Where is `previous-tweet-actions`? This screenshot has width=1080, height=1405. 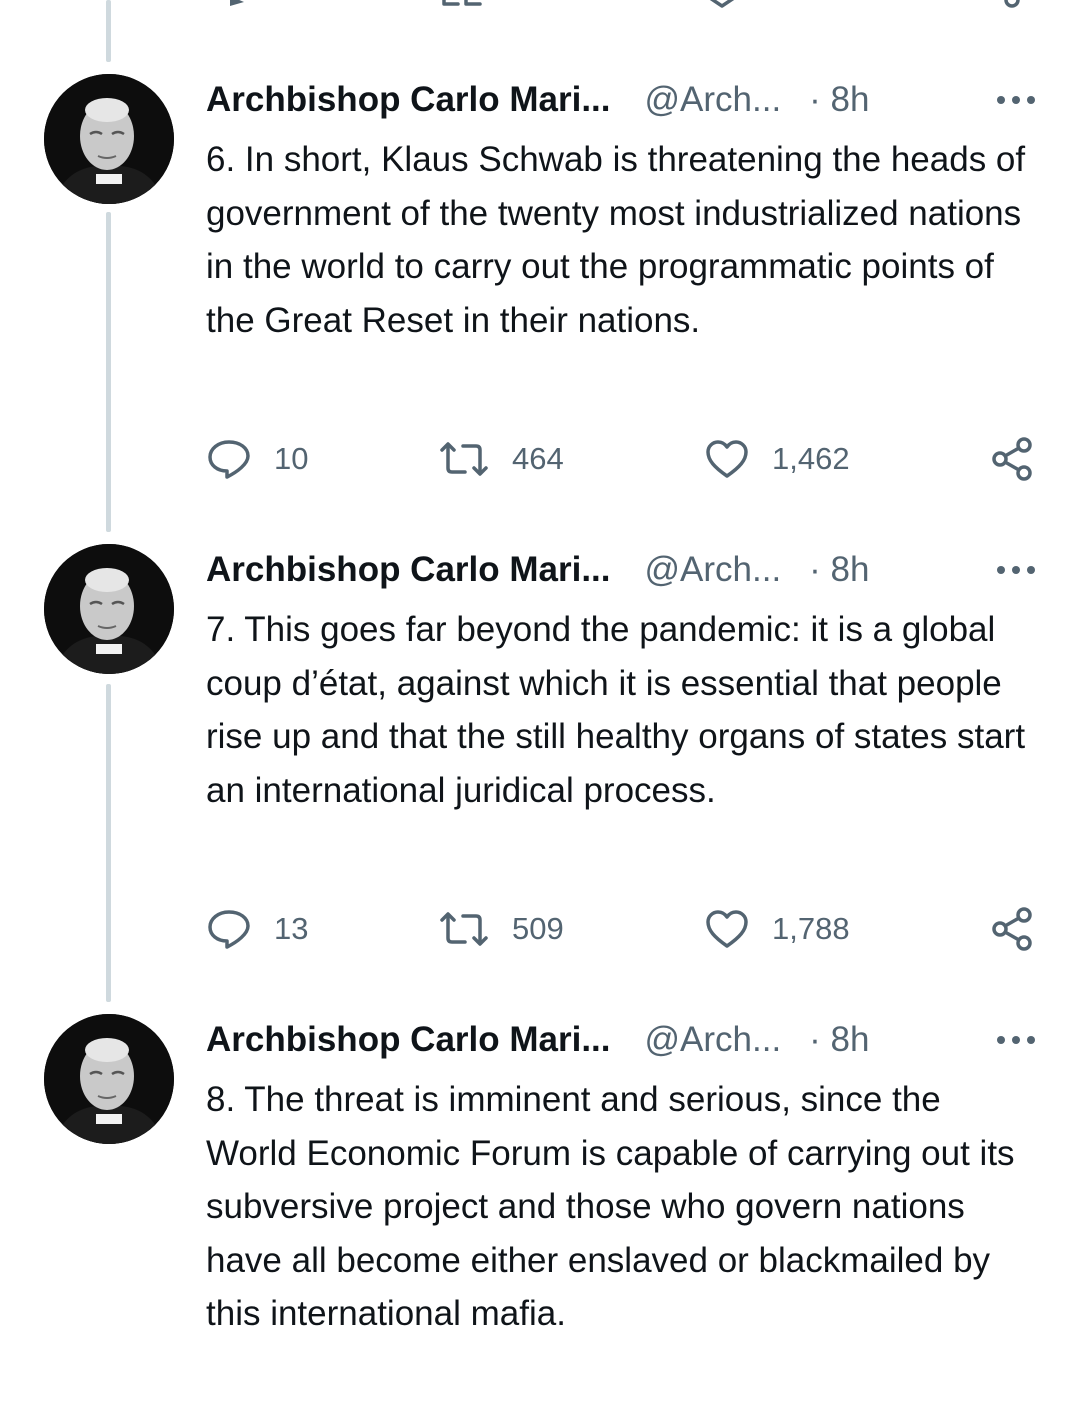 previous-tweet-actions is located at coordinates (621, 5).